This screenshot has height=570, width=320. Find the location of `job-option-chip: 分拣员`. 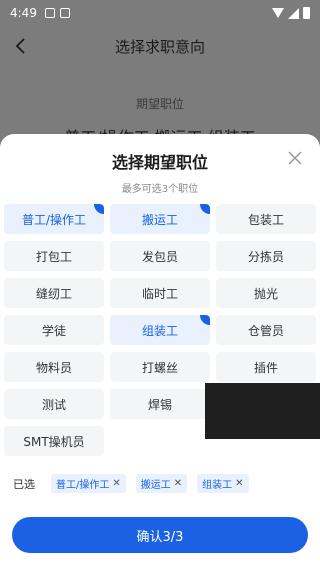

job-option-chip: 分拣员 is located at coordinates (266, 256).